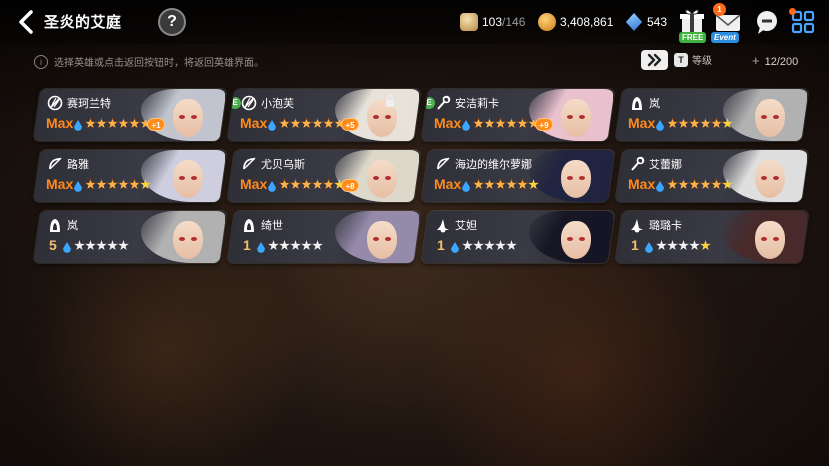 The image size is (829, 466). I want to click on gold-value: 3,408,861, so click(587, 22).